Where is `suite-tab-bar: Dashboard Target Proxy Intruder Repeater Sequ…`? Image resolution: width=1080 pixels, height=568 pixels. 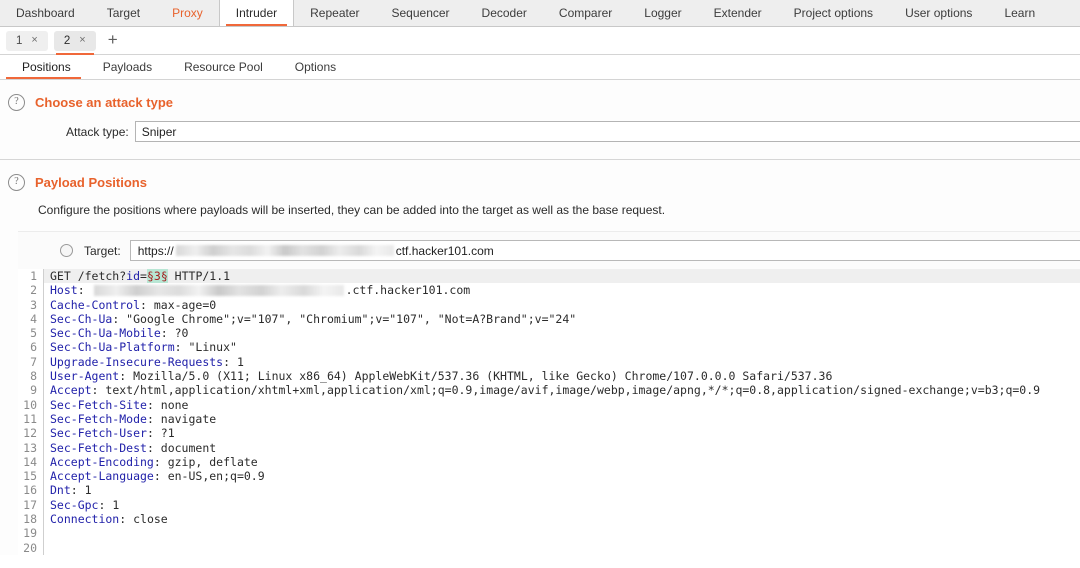
suite-tab-bar: Dashboard Target Proxy Intruder Repeater Sequ… is located at coordinates (540, 13).